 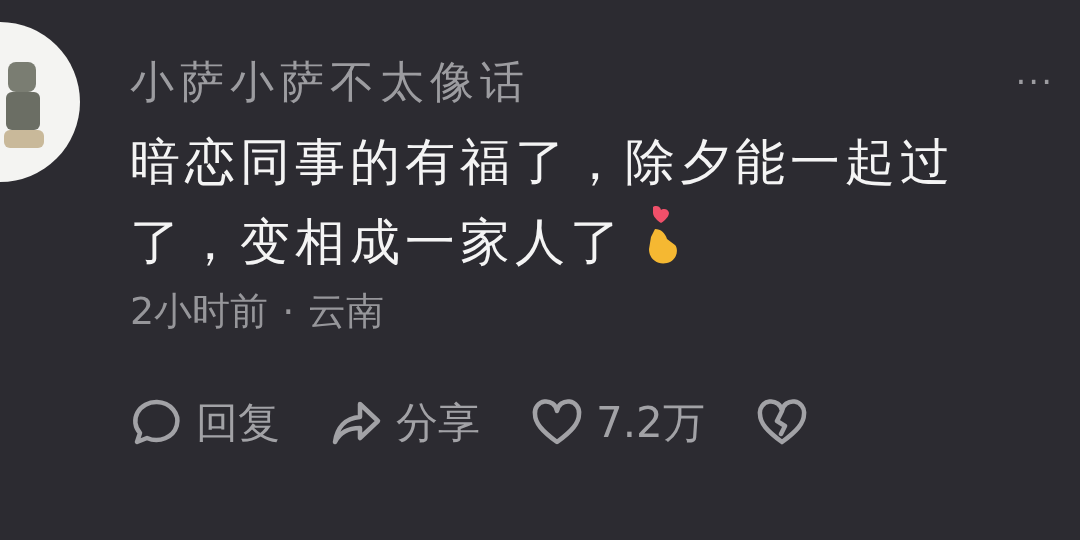 What do you see at coordinates (205, 423) in the screenshot?
I see `reply-button: 回复` at bounding box center [205, 423].